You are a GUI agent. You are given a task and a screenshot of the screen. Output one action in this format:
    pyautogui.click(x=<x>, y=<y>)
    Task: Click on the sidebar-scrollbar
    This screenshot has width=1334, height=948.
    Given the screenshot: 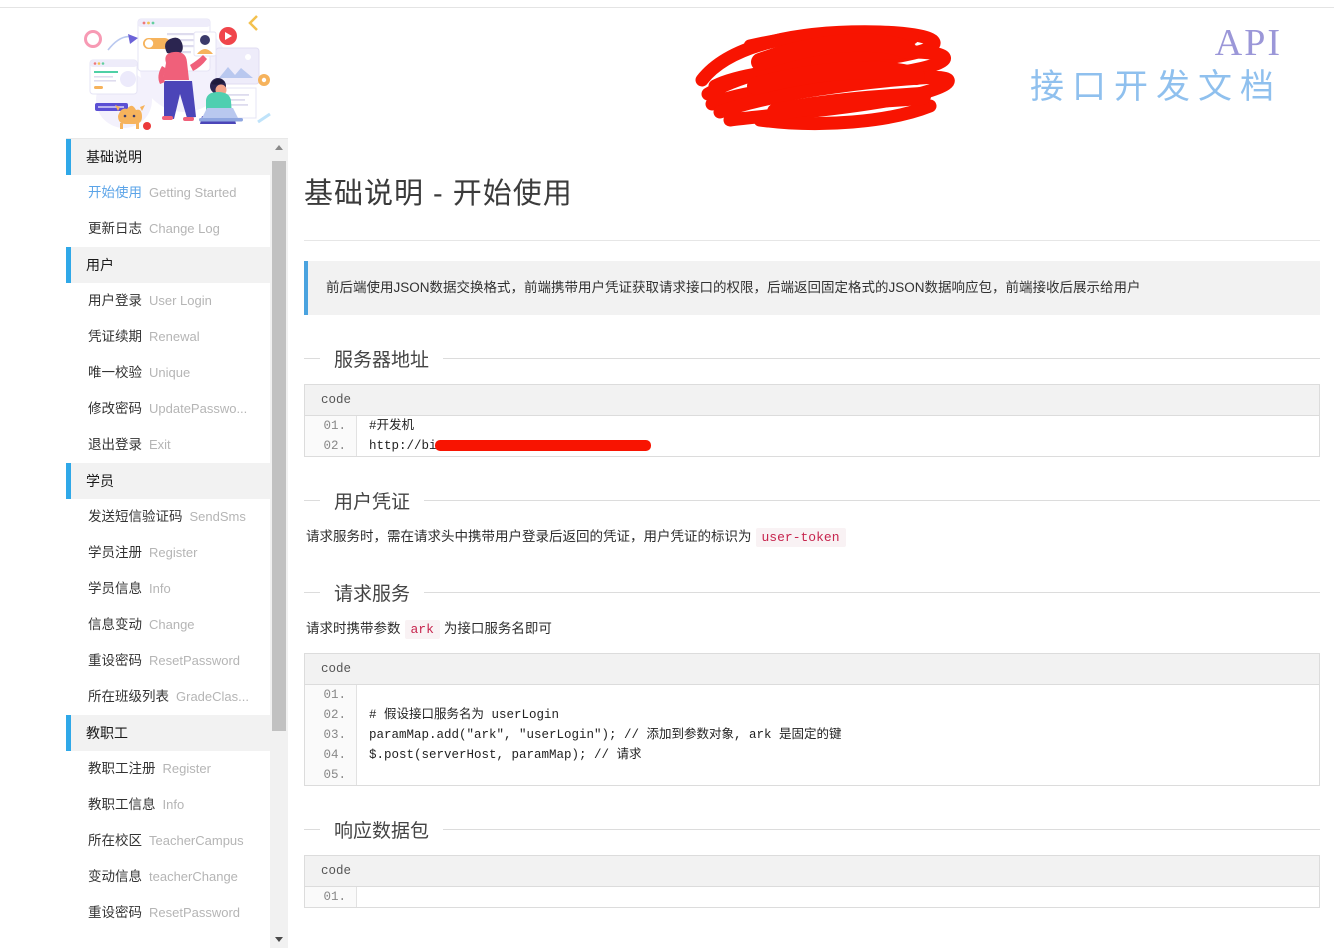 What is the action you would take?
    pyautogui.click(x=279, y=543)
    